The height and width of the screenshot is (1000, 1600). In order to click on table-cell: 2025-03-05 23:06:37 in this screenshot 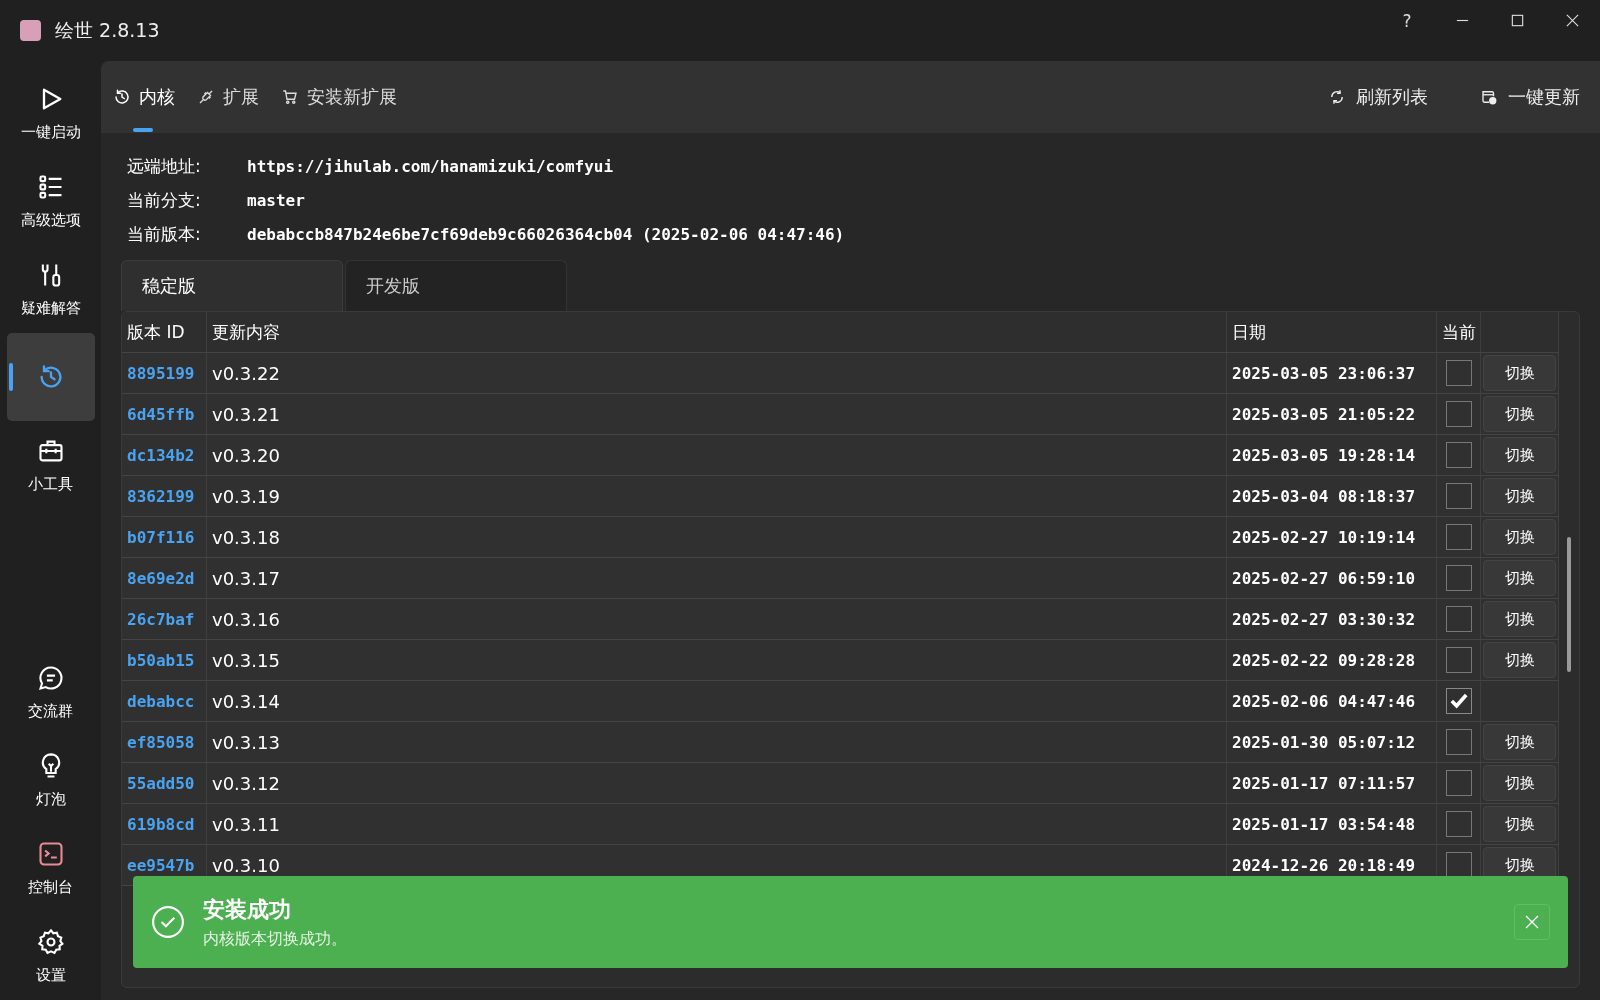, I will do `click(1332, 373)`.